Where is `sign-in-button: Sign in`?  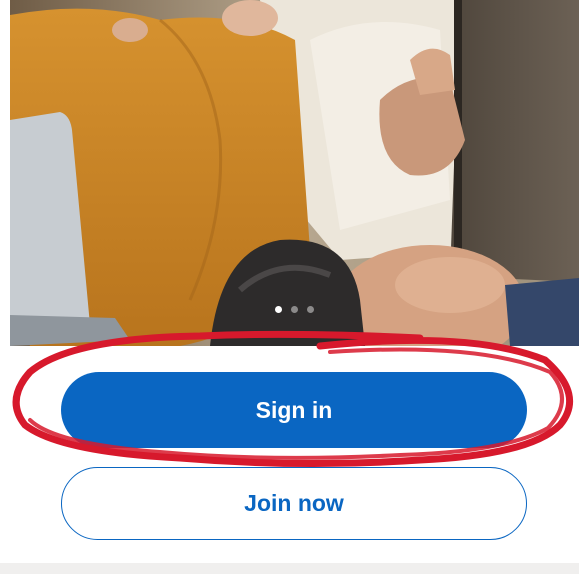
sign-in-button: Sign in is located at coordinates (294, 410).